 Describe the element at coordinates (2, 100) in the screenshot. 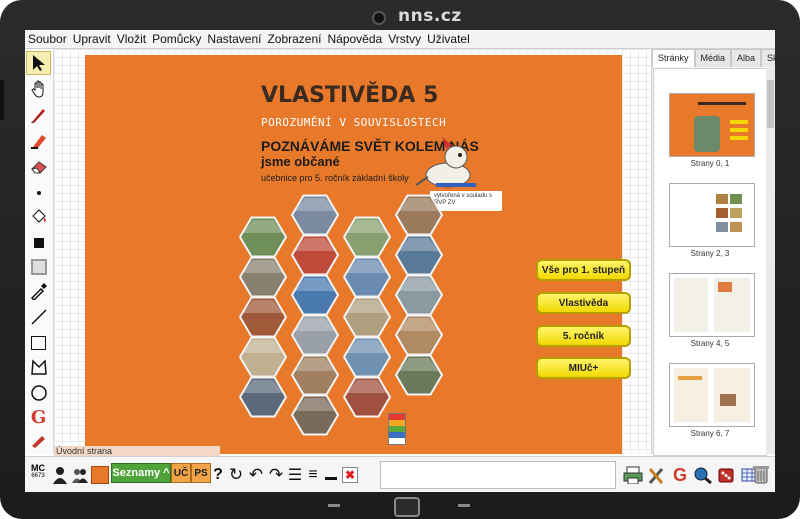

I see `side-button` at that location.